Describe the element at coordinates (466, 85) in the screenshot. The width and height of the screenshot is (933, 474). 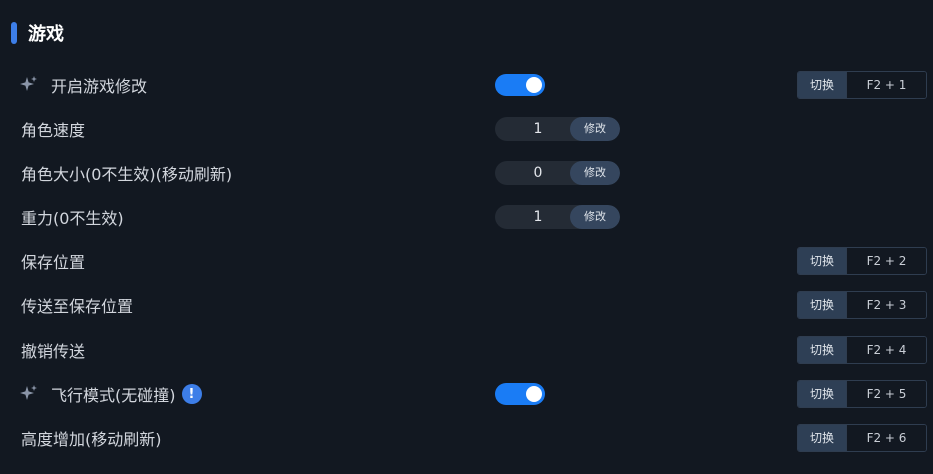
I see `row-enable-game-mod: 开启游戏修改 切换 F2 + 1` at that location.